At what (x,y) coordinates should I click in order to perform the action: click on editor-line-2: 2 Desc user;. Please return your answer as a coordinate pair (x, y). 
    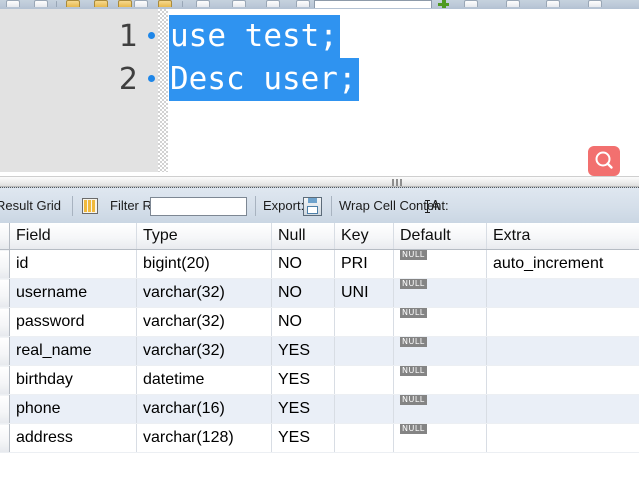
    Looking at the image, I should click on (319, 79).